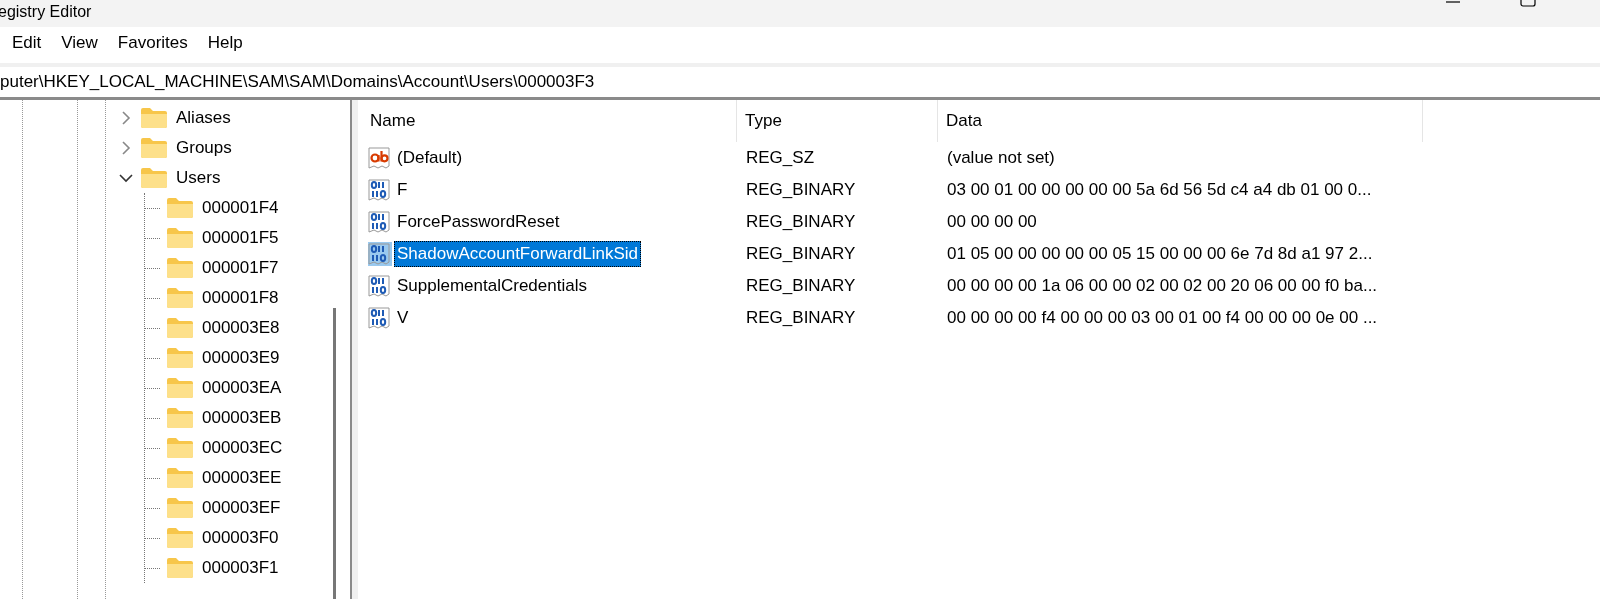 This screenshot has width=1600, height=599. Describe the element at coordinates (478, 222) in the screenshot. I see `value-name: ForcePasswordReset` at that location.